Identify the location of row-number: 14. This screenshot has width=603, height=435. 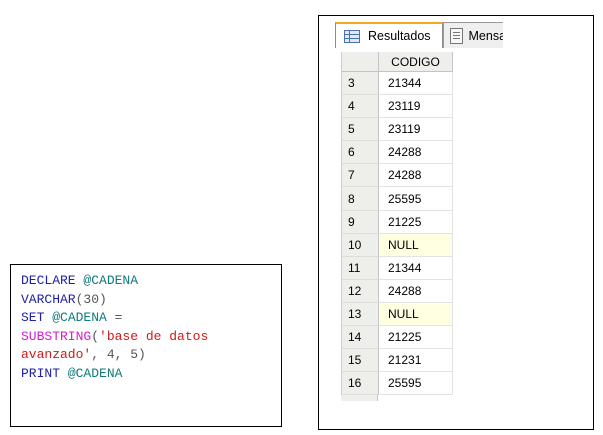
(360, 338).